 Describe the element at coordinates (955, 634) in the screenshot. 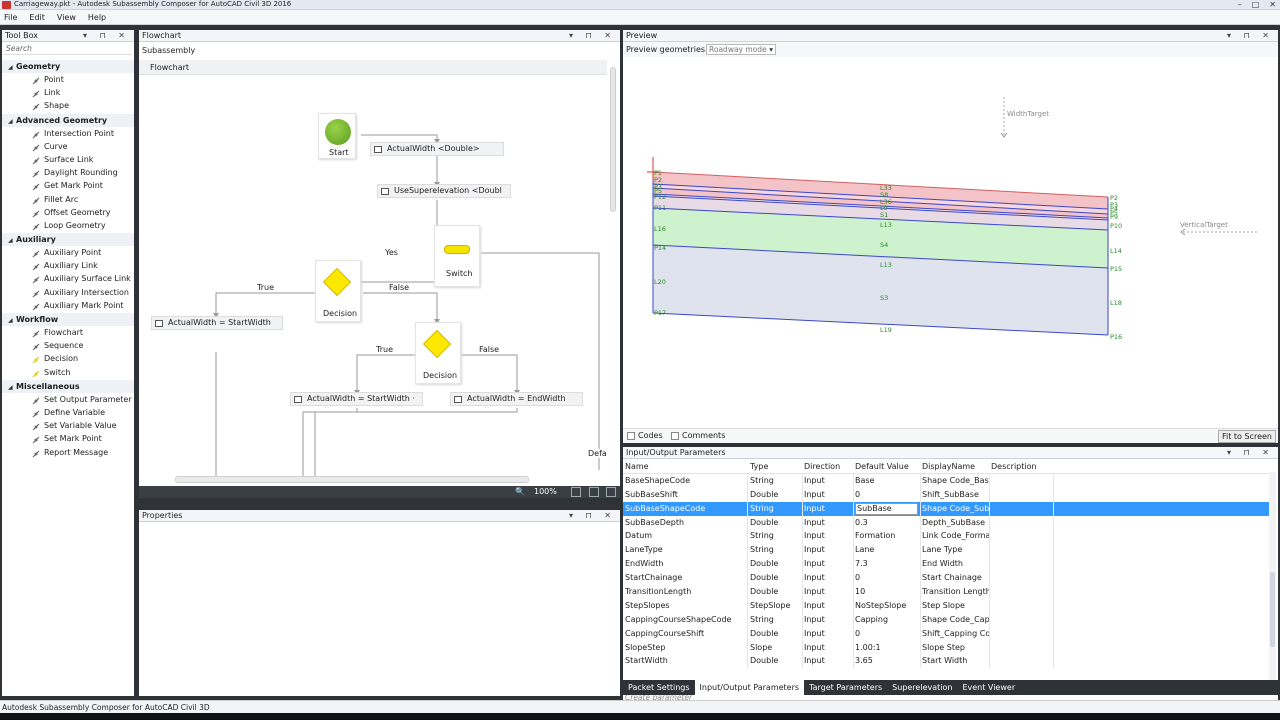

I see `table-cell-displayname: Shift_Capping Cou` at that location.